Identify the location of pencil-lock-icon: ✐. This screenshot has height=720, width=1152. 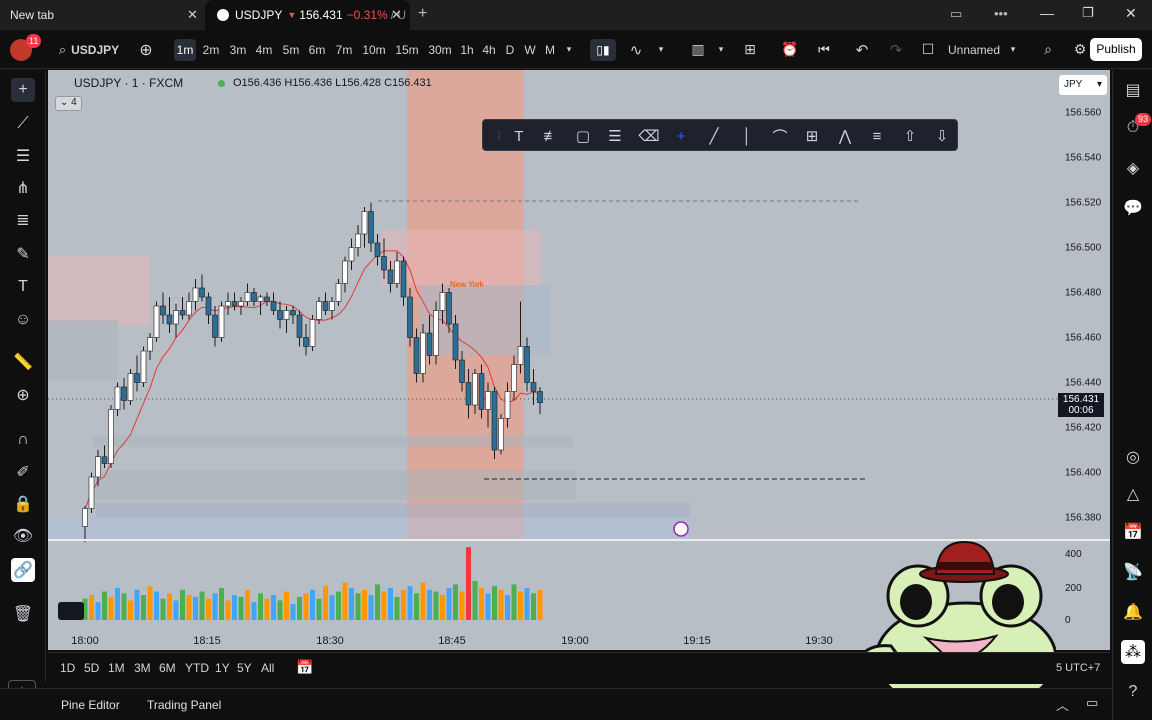
(23, 472).